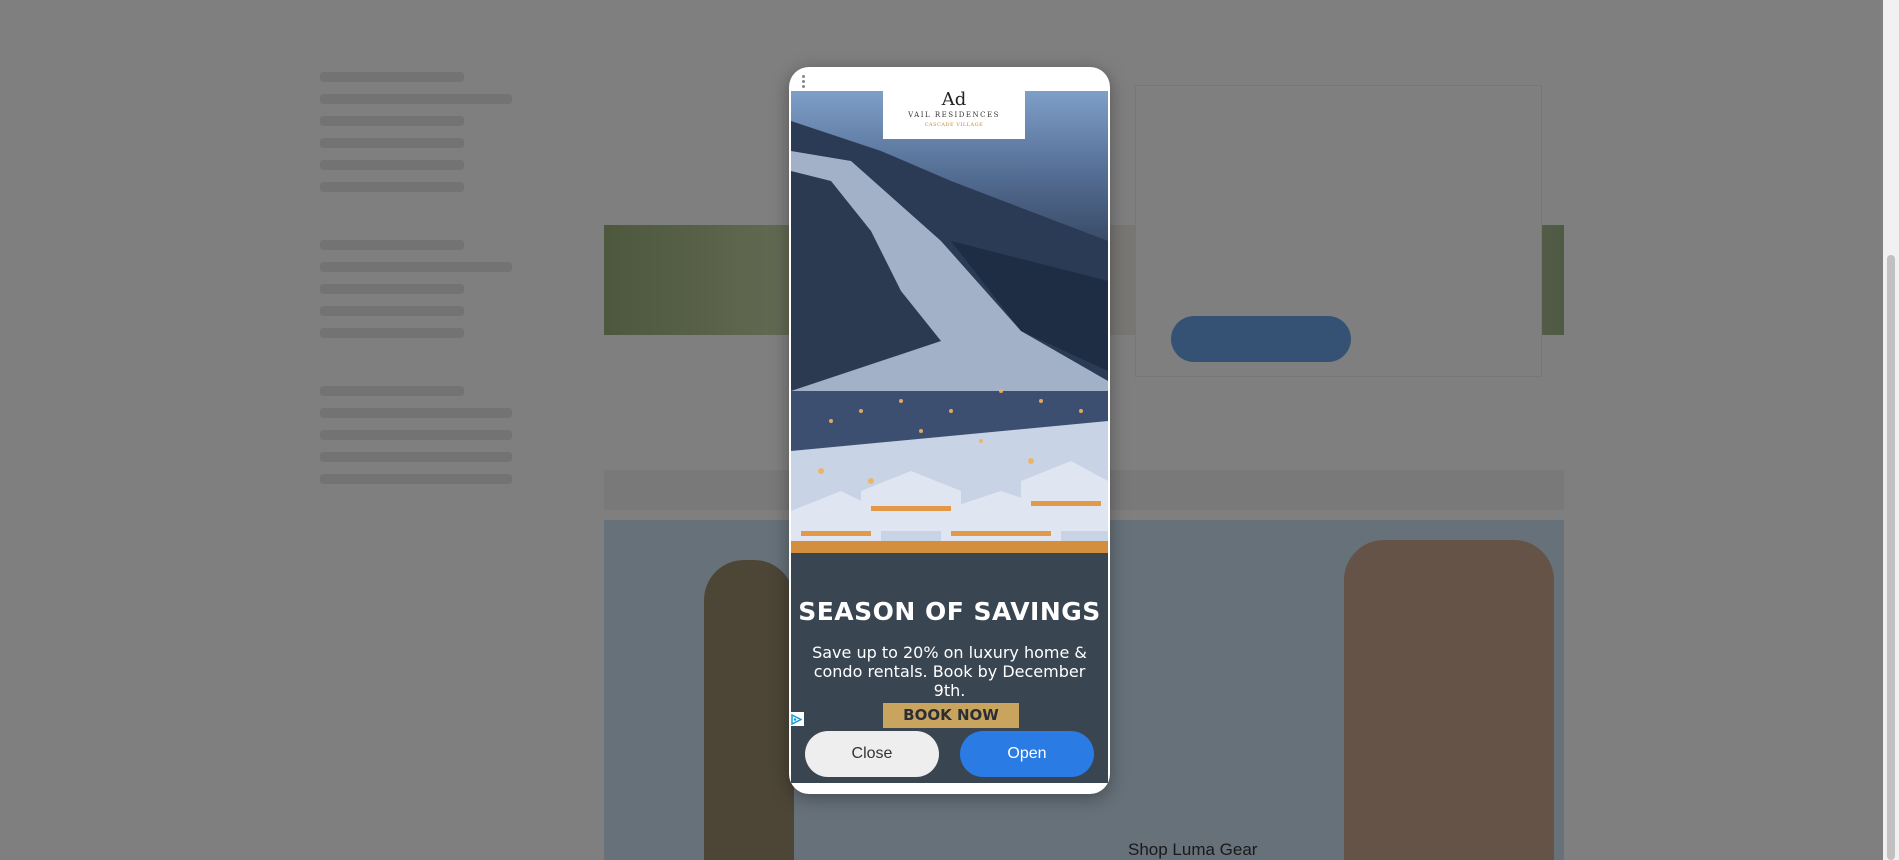 The width and height of the screenshot is (1899, 860). What do you see at coordinates (872, 754) in the screenshot?
I see `close-button: Close` at bounding box center [872, 754].